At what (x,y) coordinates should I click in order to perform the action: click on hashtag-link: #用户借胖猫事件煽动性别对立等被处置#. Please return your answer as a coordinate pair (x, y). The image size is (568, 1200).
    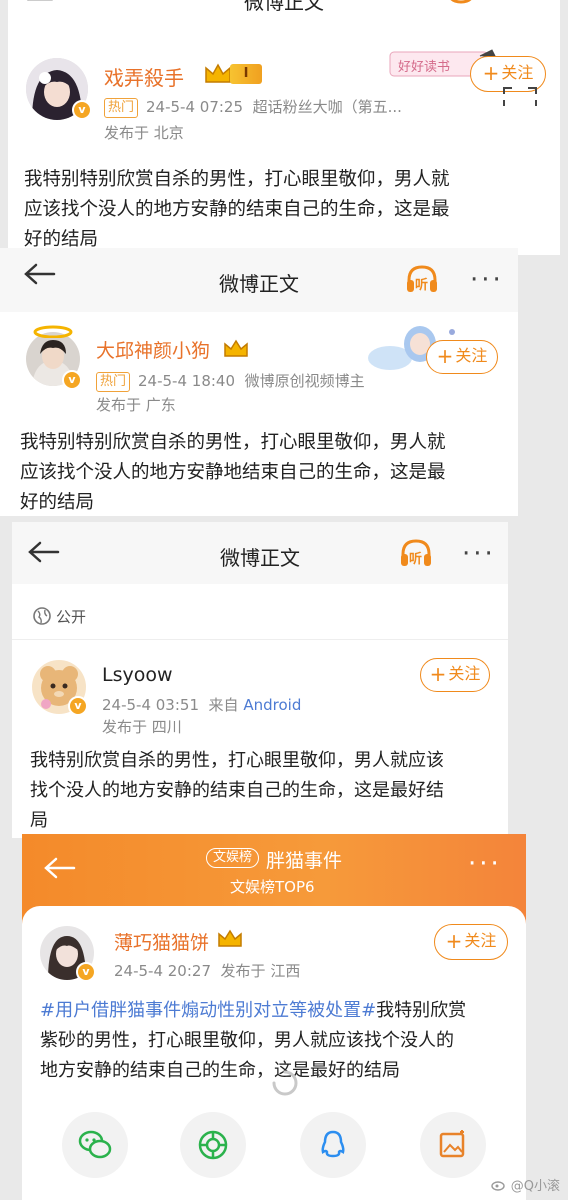
    Looking at the image, I should click on (208, 1010).